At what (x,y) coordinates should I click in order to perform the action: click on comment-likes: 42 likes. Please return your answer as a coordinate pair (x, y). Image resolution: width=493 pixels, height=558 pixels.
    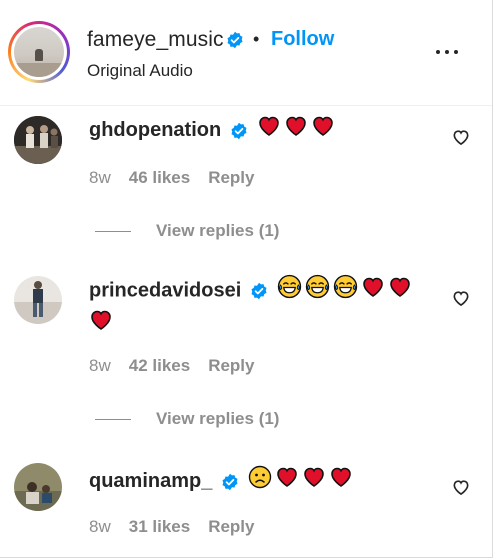
    Looking at the image, I should click on (159, 366).